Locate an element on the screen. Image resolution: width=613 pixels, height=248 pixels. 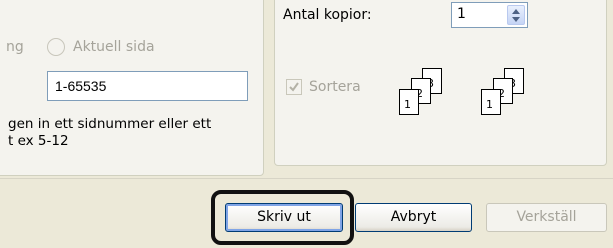
number-of-copies-label: Antal kopior: is located at coordinates (327, 15).